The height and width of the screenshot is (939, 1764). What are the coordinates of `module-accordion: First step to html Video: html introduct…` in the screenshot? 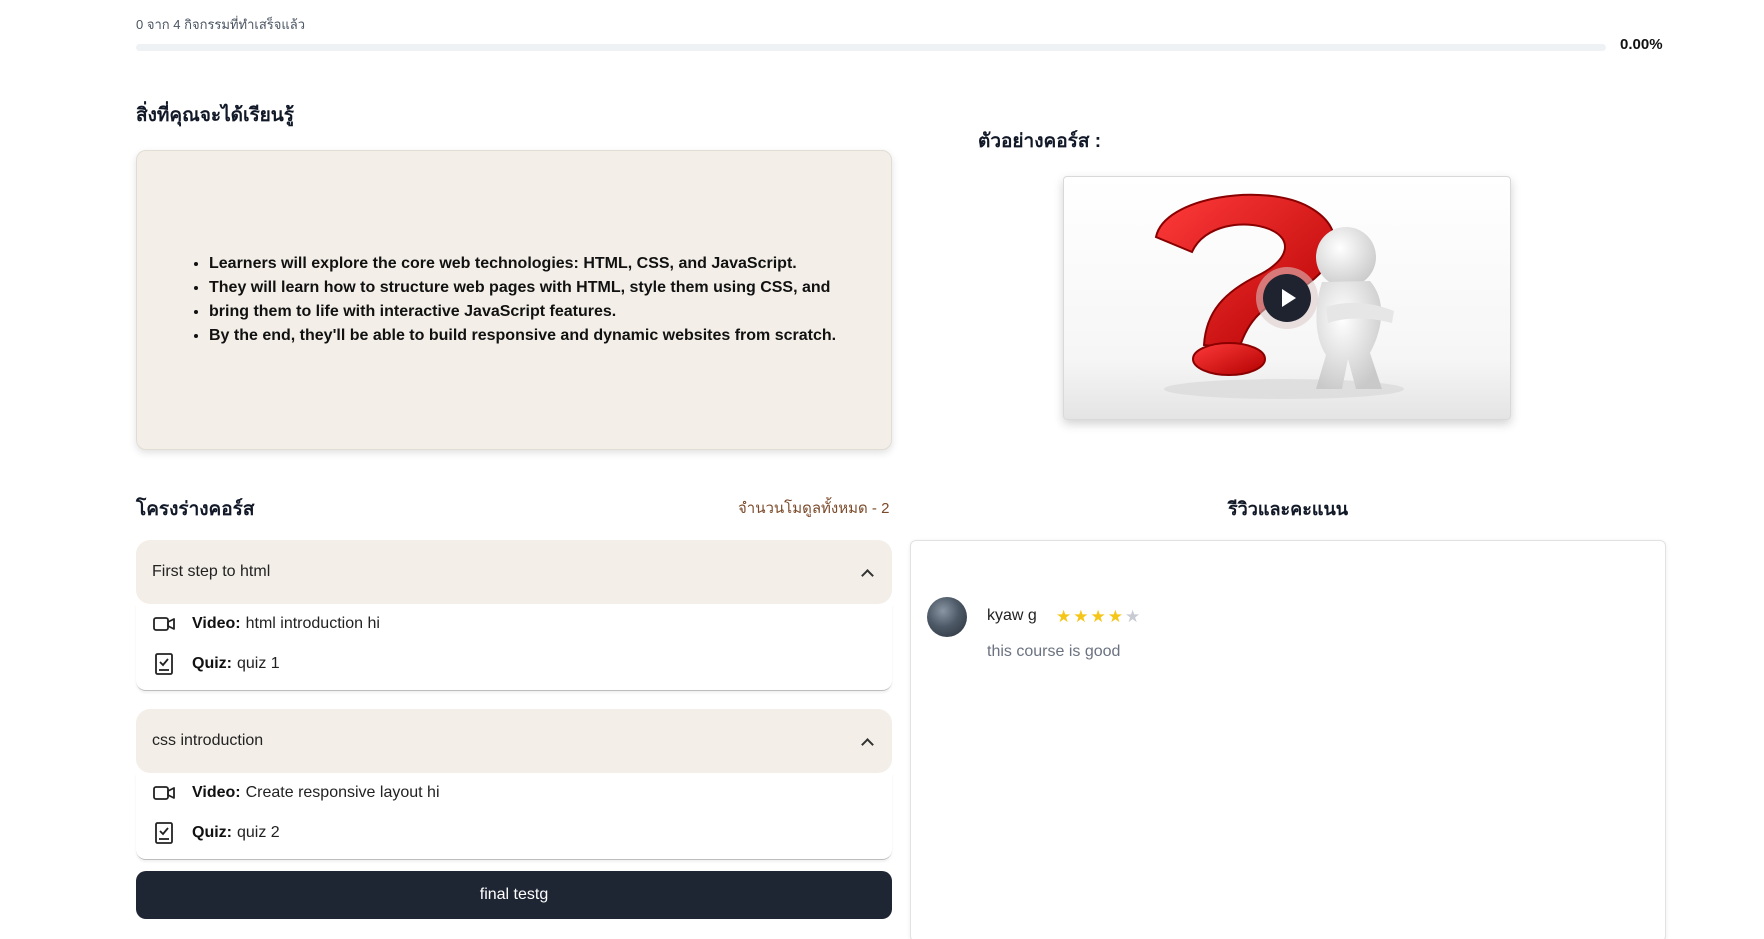 It's located at (514, 615).